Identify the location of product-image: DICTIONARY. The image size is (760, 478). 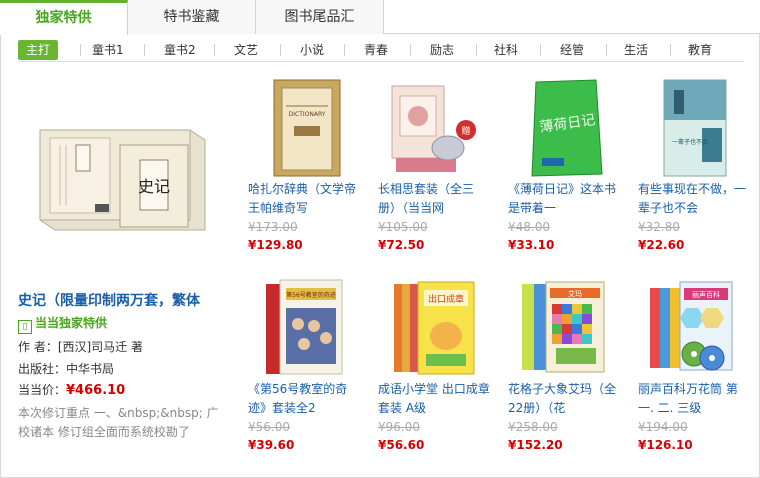
(304, 128).